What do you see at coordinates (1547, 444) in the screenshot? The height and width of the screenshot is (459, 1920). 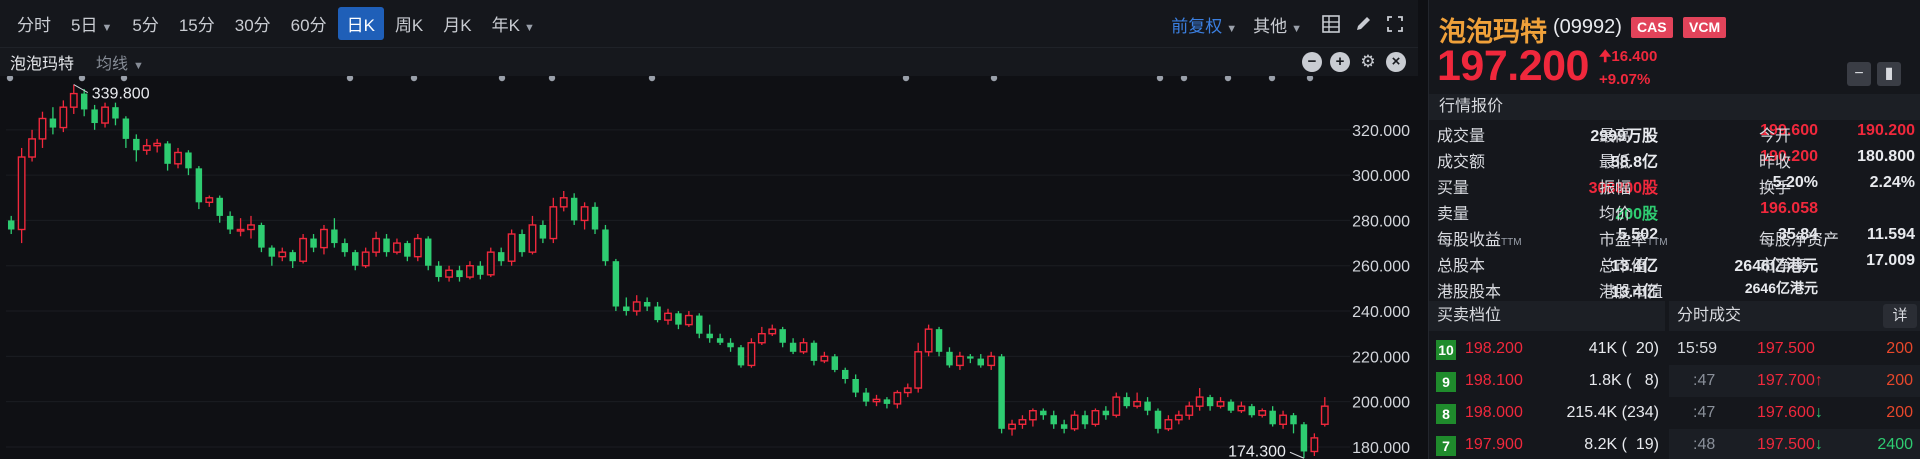 I see `order-book-row: 7 197.900 8.2K ( 19)` at bounding box center [1547, 444].